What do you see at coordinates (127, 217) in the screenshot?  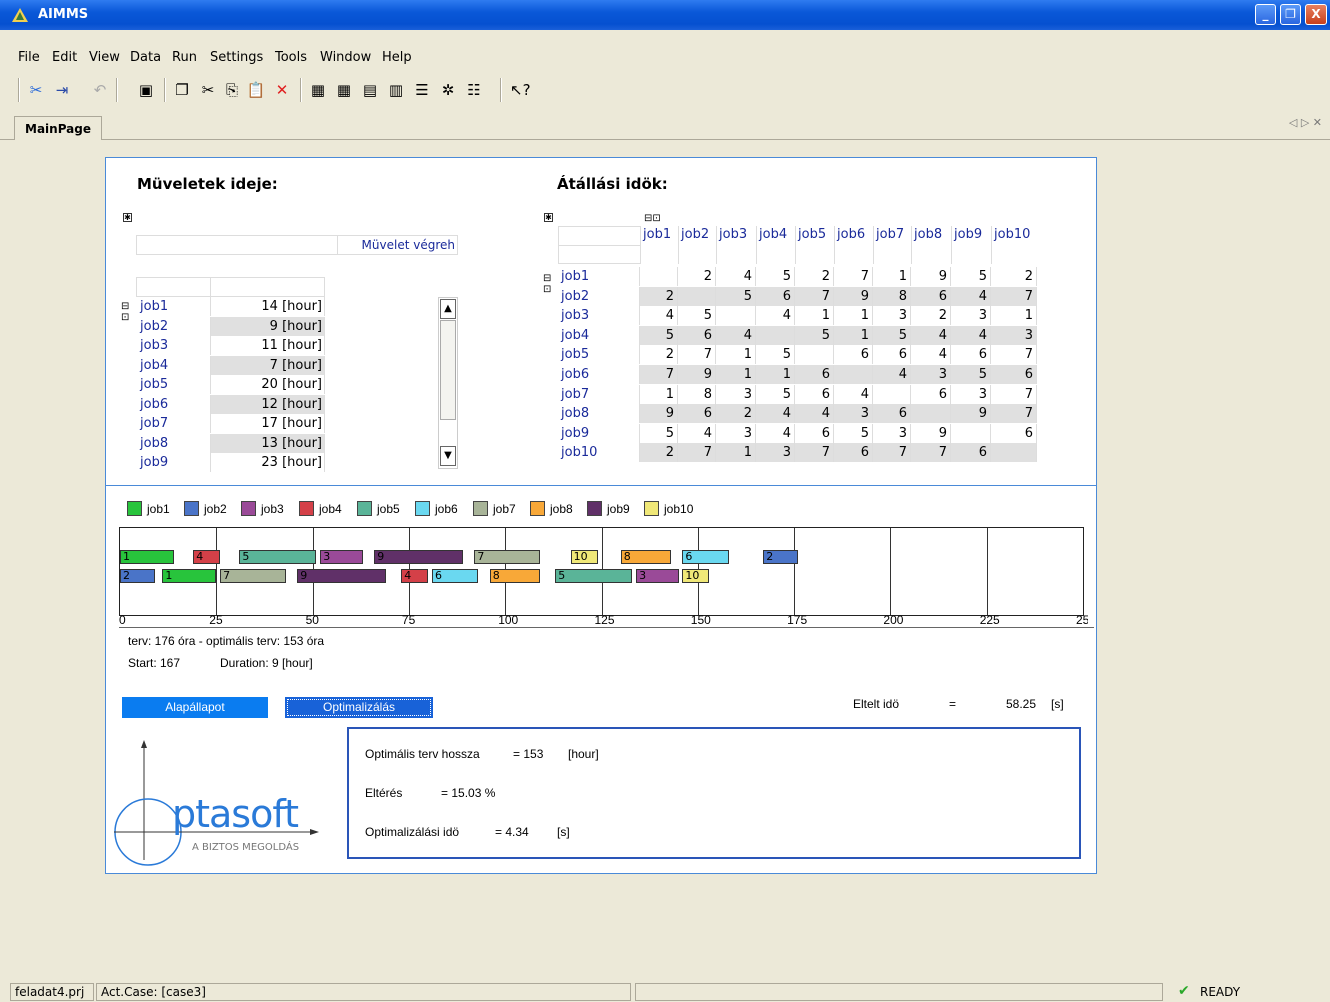 I see `expand-all-icon: ✱` at bounding box center [127, 217].